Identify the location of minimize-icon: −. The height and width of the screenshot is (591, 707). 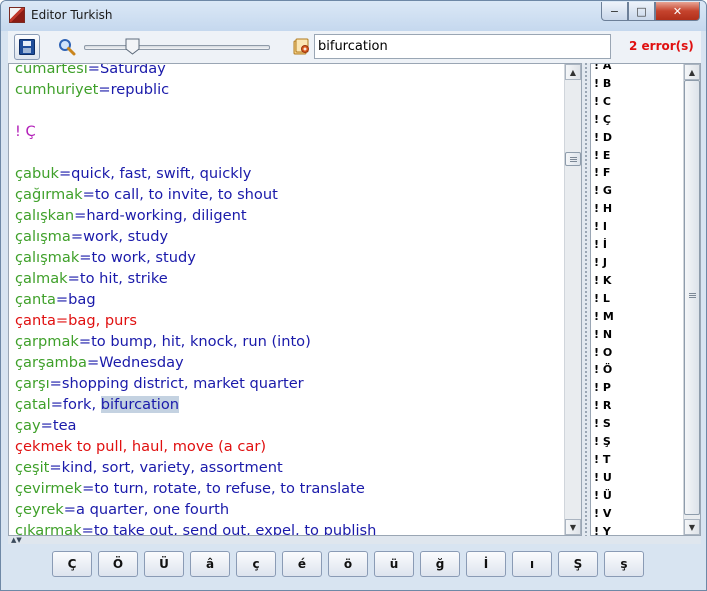
(614, 11).